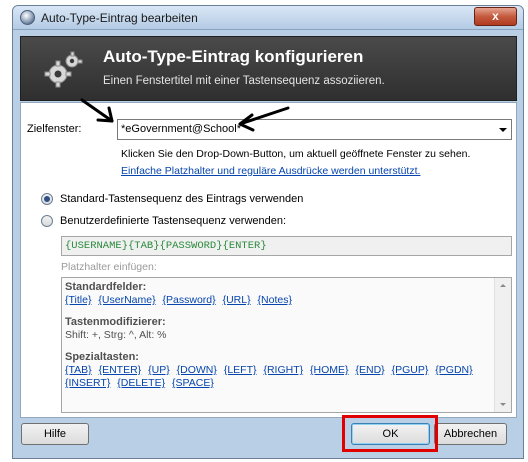 This screenshot has height=462, width=528. Describe the element at coordinates (115, 322) in the screenshot. I see `key-modifiers-heading: Tastenmodifizierer:` at that location.